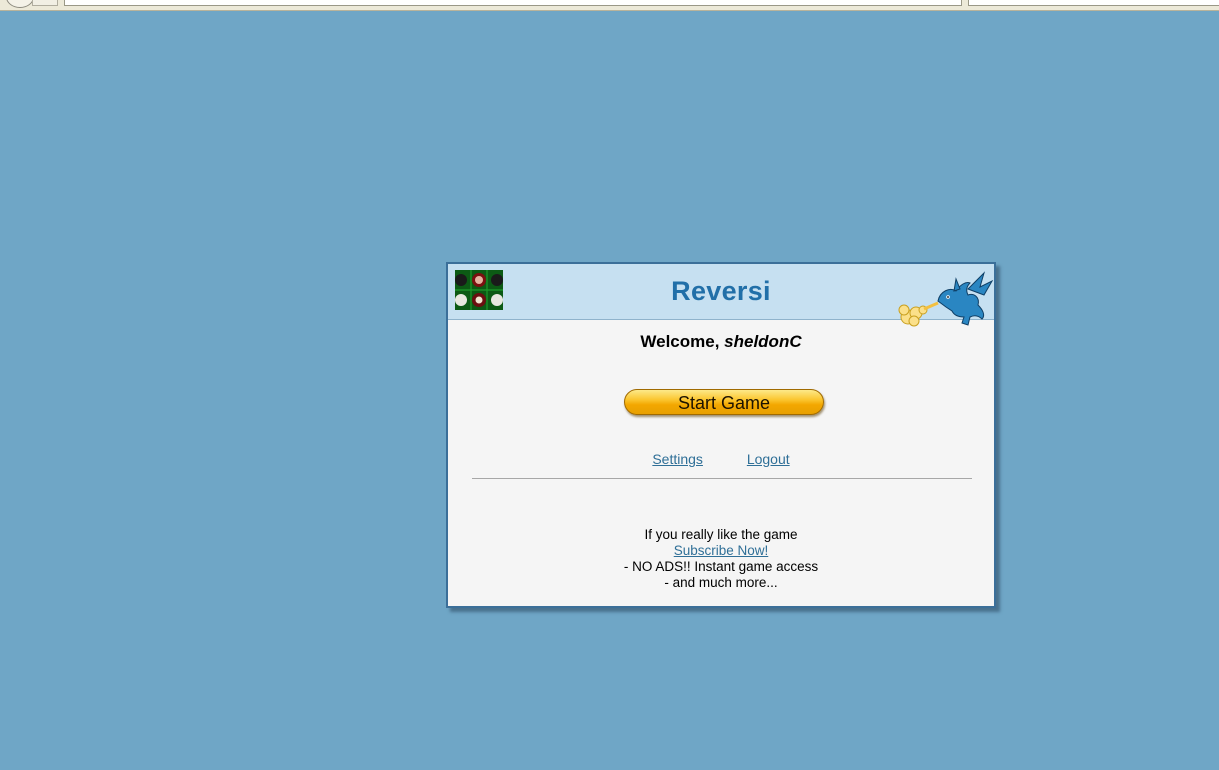  I want to click on promo-line-1: If you really like the game, so click(721, 534).